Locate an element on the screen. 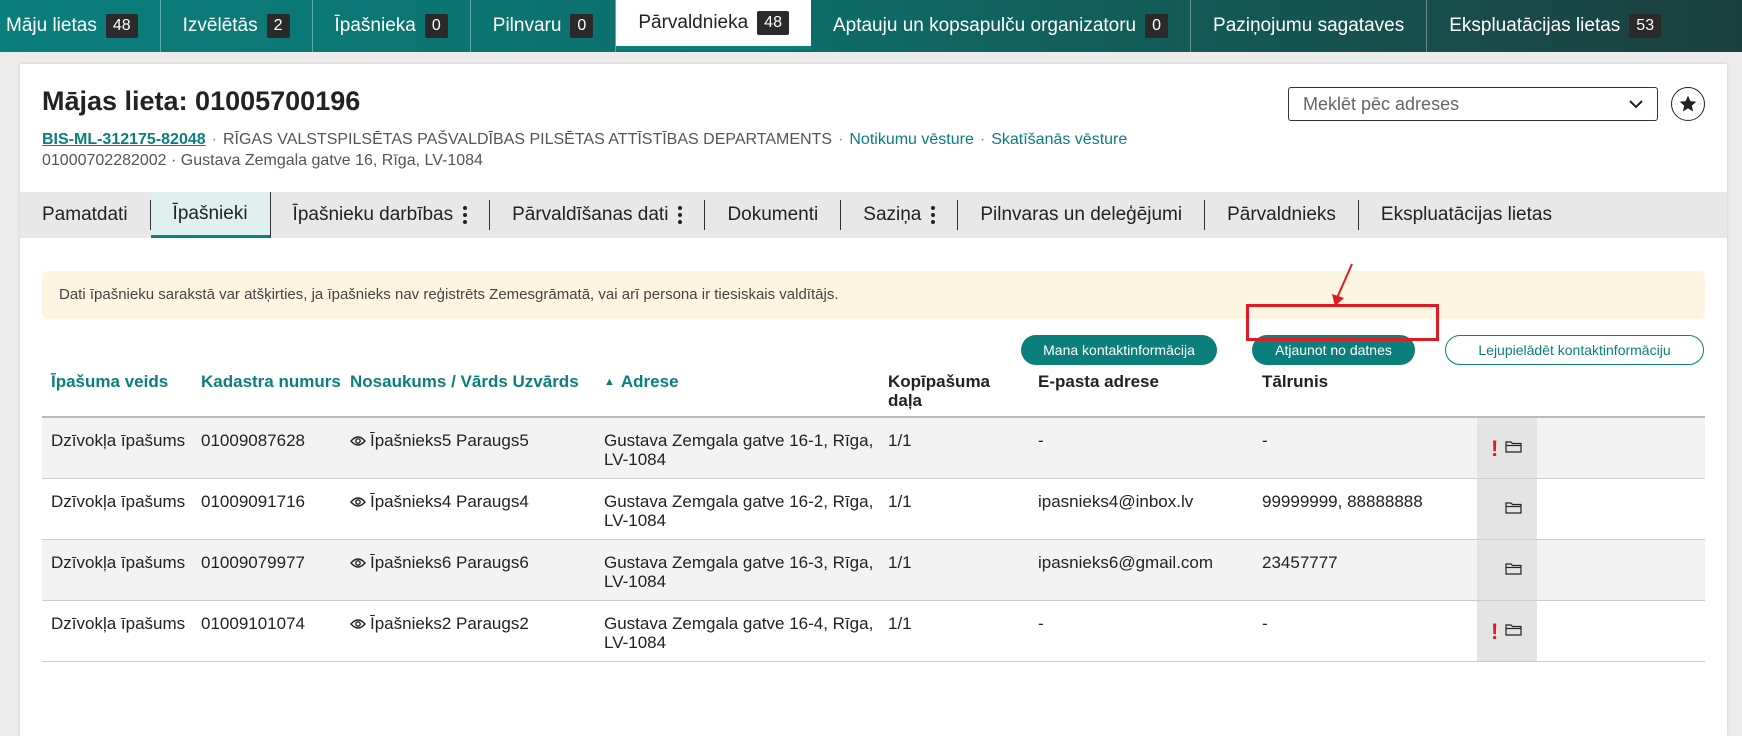 The image size is (1742, 736). owner-name: Īpašnieks6 Paraugs6 is located at coordinates (449, 562).